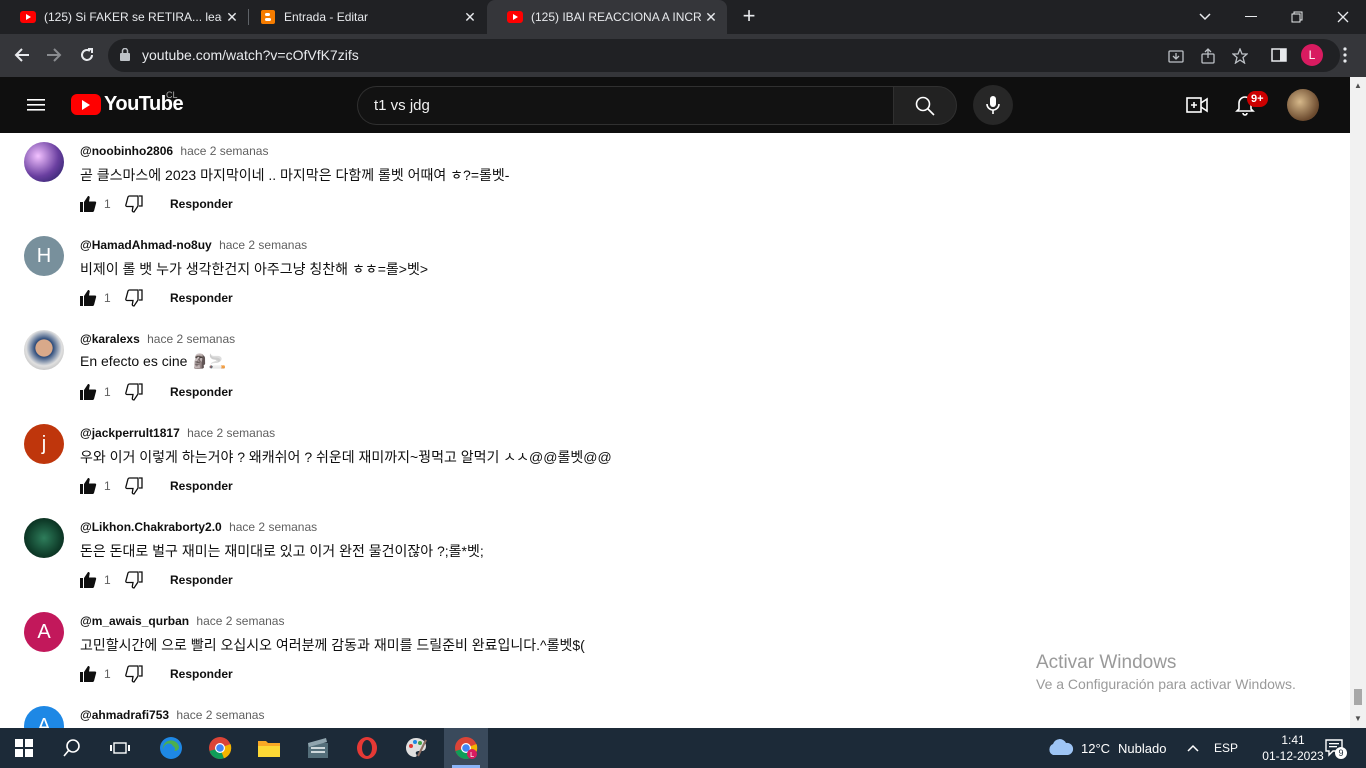 This screenshot has height=768, width=1366. I want to click on scroll-down-arrow-icon: ▼, so click(1358, 718).